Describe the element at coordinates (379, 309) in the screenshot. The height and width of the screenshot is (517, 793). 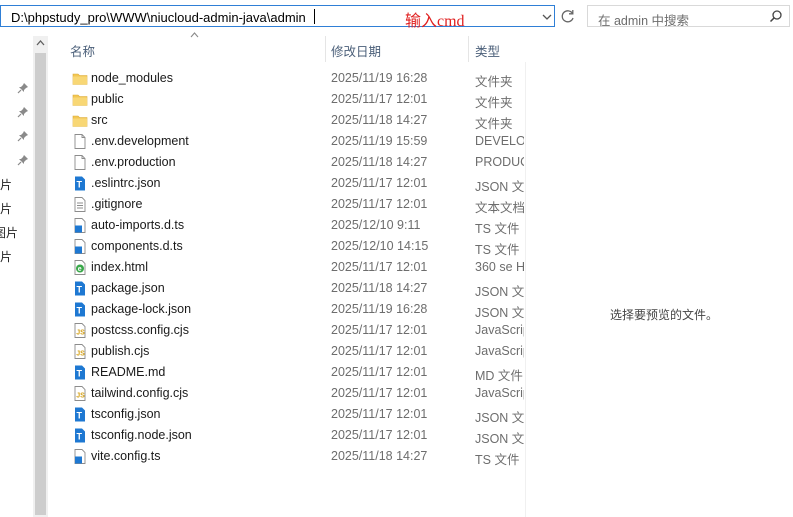
I see `file-modified-date: 2025/11/19 16:28` at that location.